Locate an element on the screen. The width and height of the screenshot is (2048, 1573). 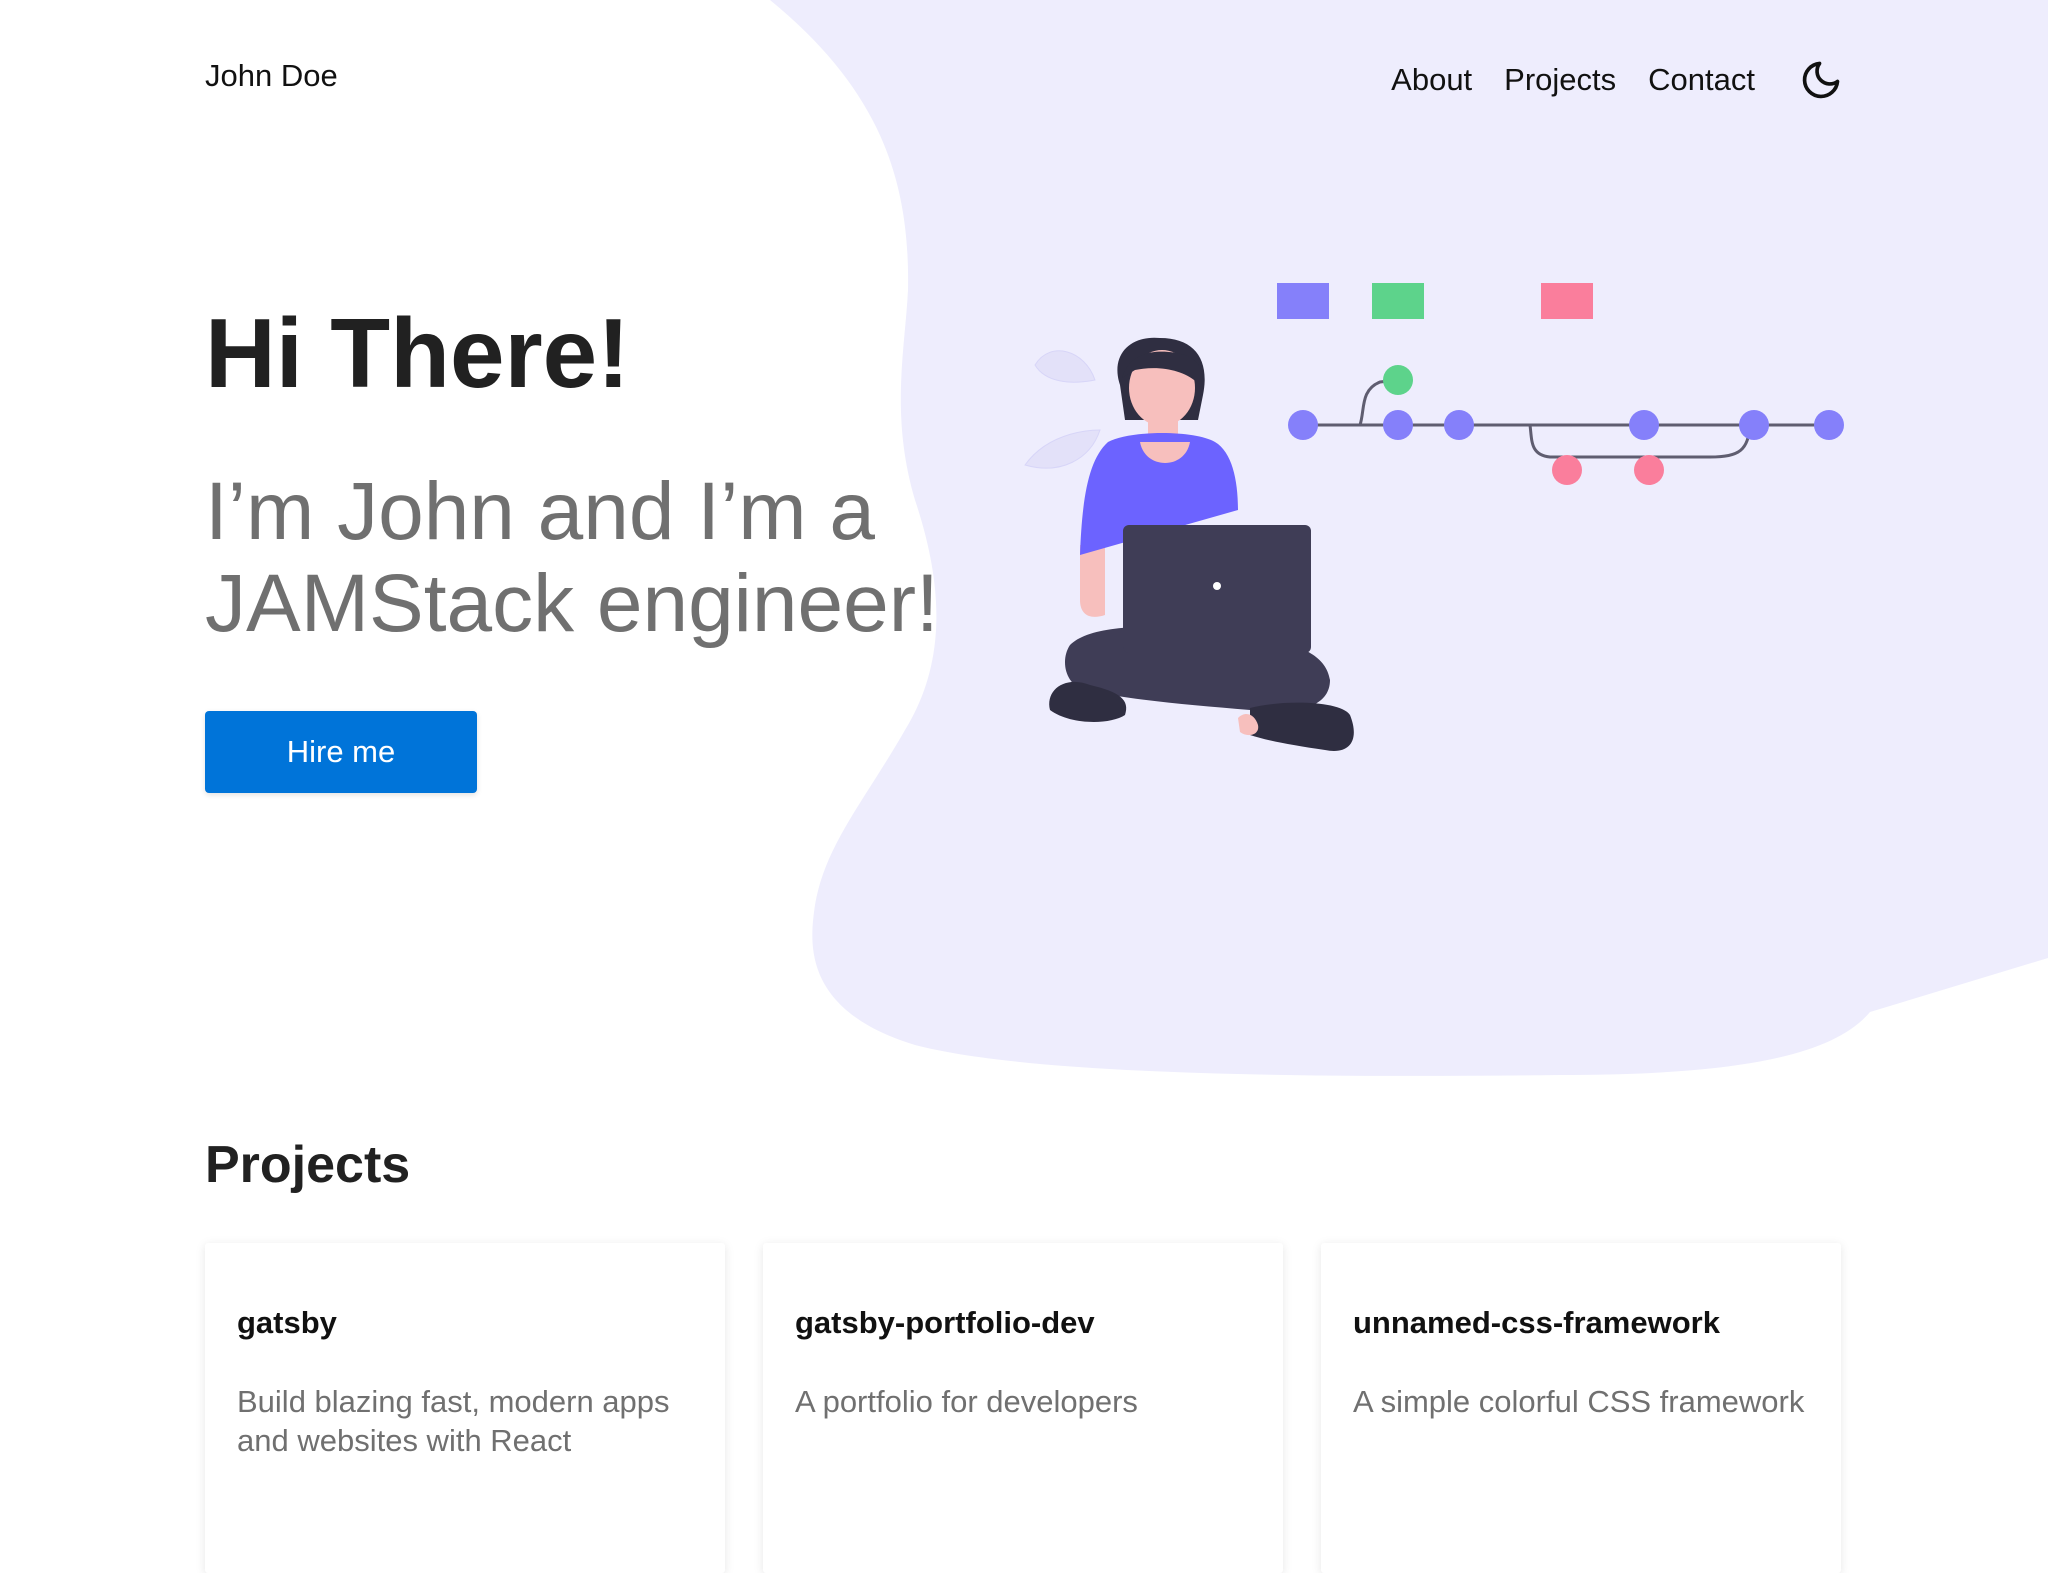
theme-toggle-button is located at coordinates (1821, 80).